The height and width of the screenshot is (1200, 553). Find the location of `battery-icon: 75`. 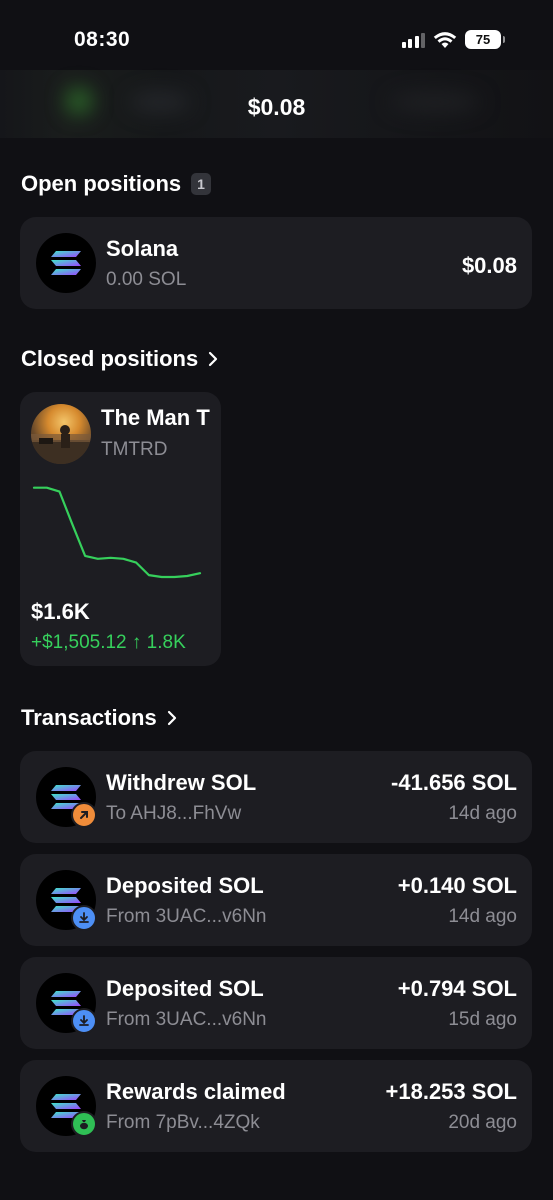

battery-icon: 75 is located at coordinates (485, 39).